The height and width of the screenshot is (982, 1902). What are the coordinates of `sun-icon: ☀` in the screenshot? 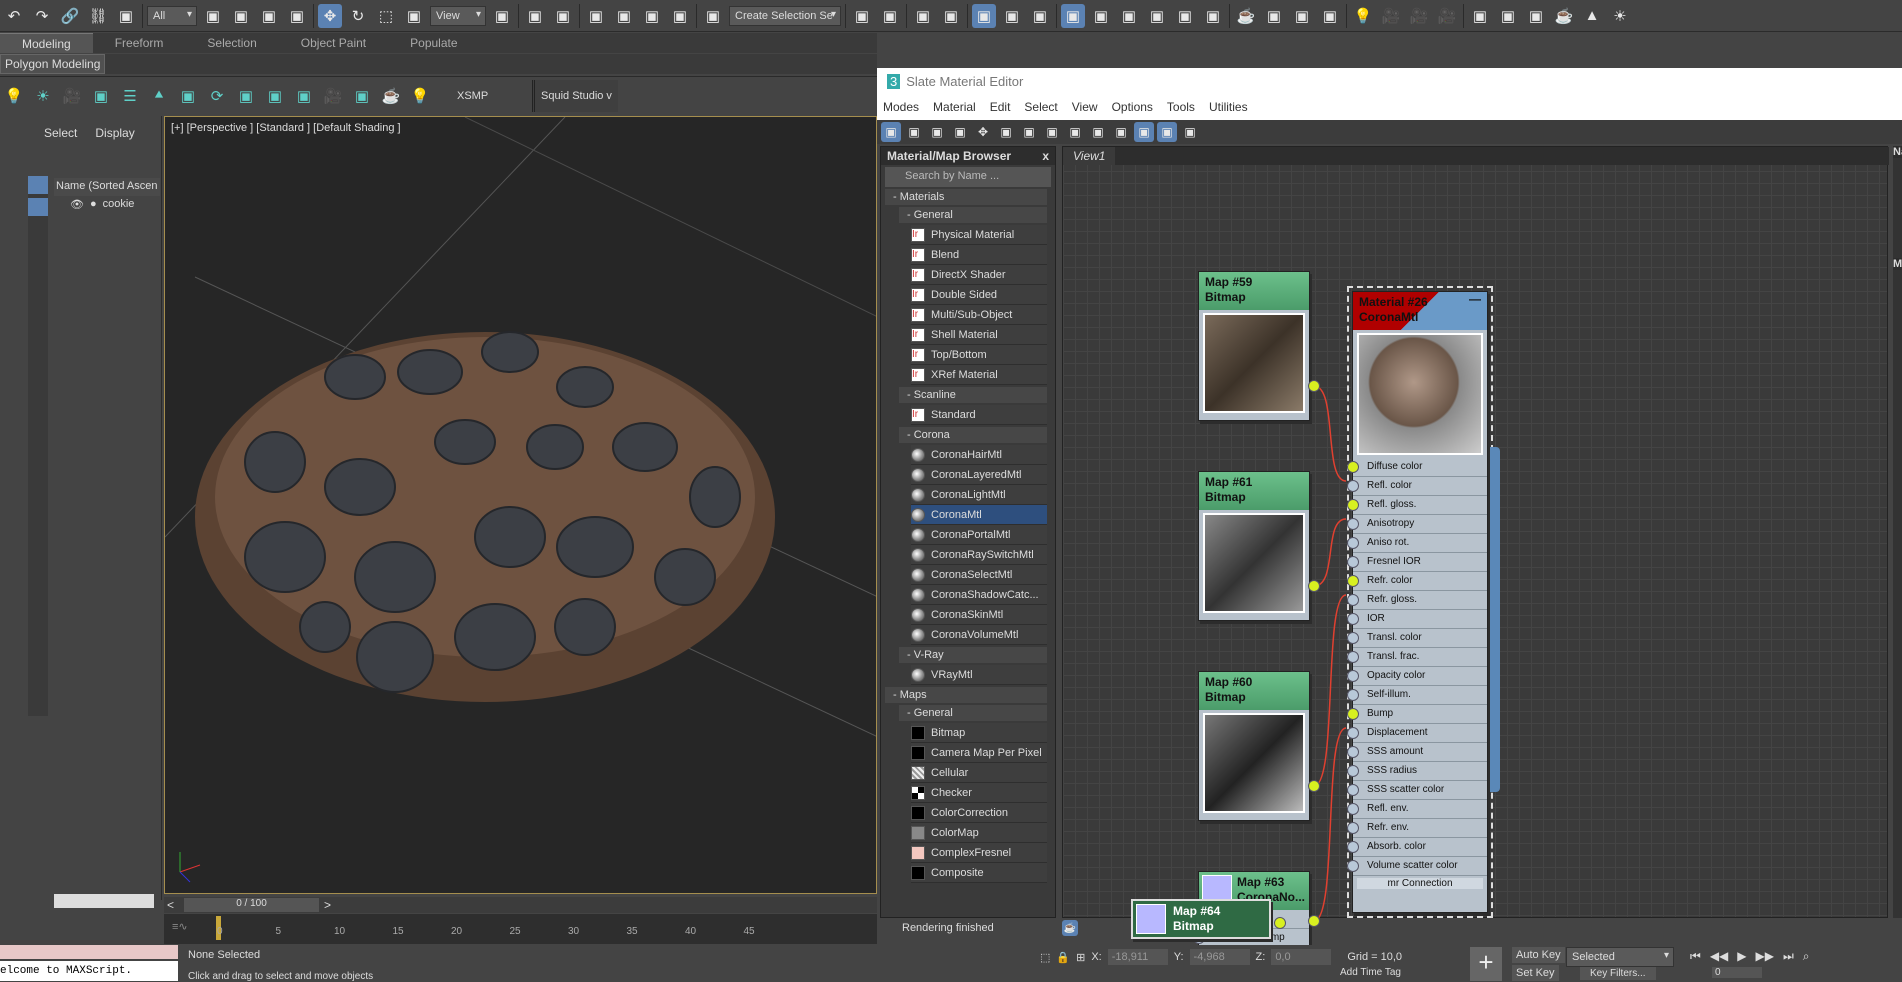 It's located at (1620, 16).